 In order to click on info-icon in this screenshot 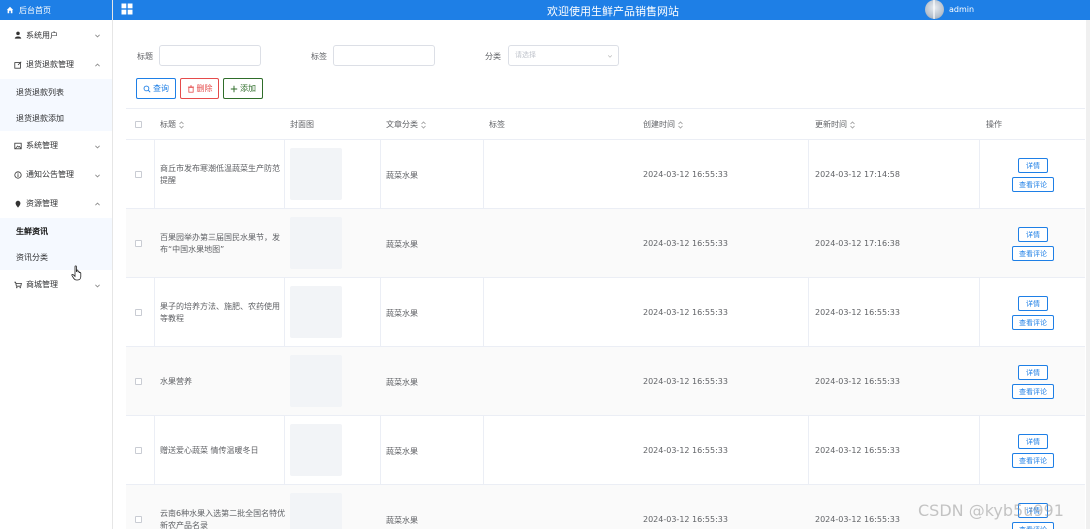, I will do `click(17, 174)`.